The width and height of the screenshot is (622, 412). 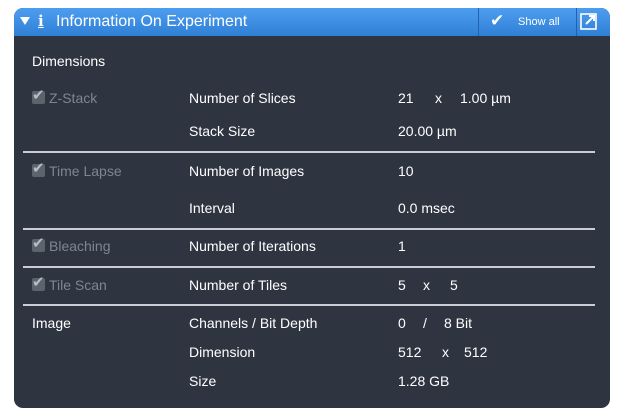 I want to click on number-of-slices-count: 21, so click(x=406, y=98).